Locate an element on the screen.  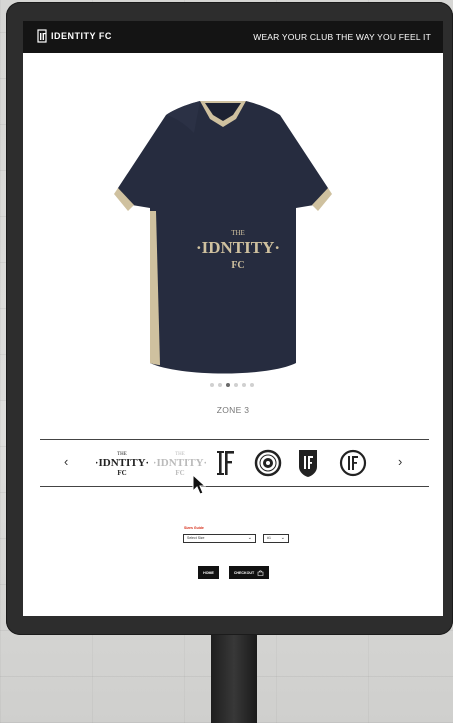
logo-carousel: ‹ THE ·IDNTITY· FC THE ·IDNTITY· FC › is located at coordinates (234, 463).